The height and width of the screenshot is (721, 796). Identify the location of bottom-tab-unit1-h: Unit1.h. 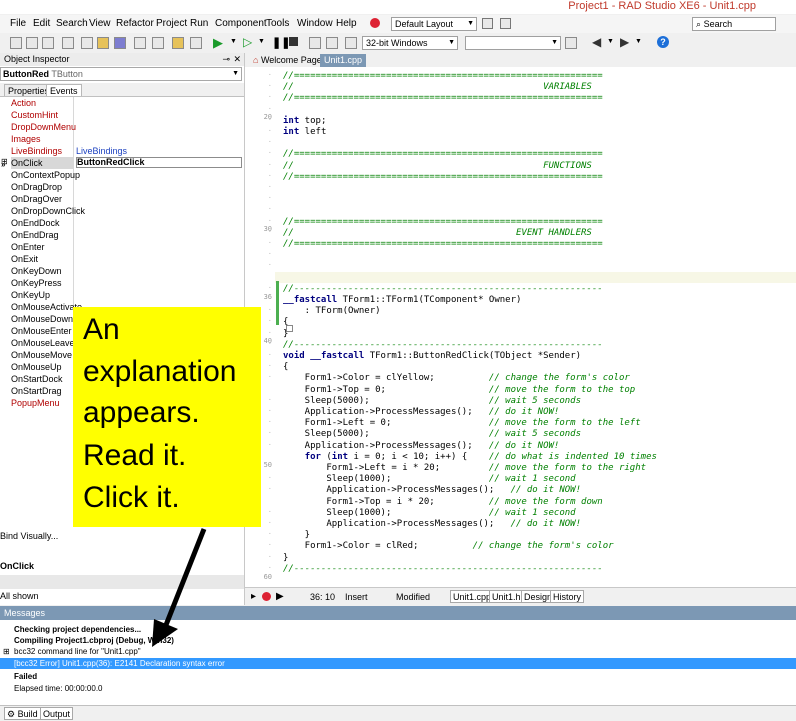
(506, 596).